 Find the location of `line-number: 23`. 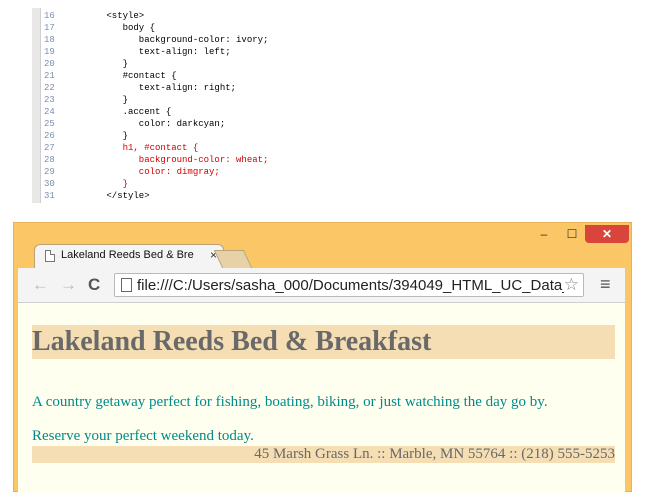

line-number: 23 is located at coordinates (49, 100).